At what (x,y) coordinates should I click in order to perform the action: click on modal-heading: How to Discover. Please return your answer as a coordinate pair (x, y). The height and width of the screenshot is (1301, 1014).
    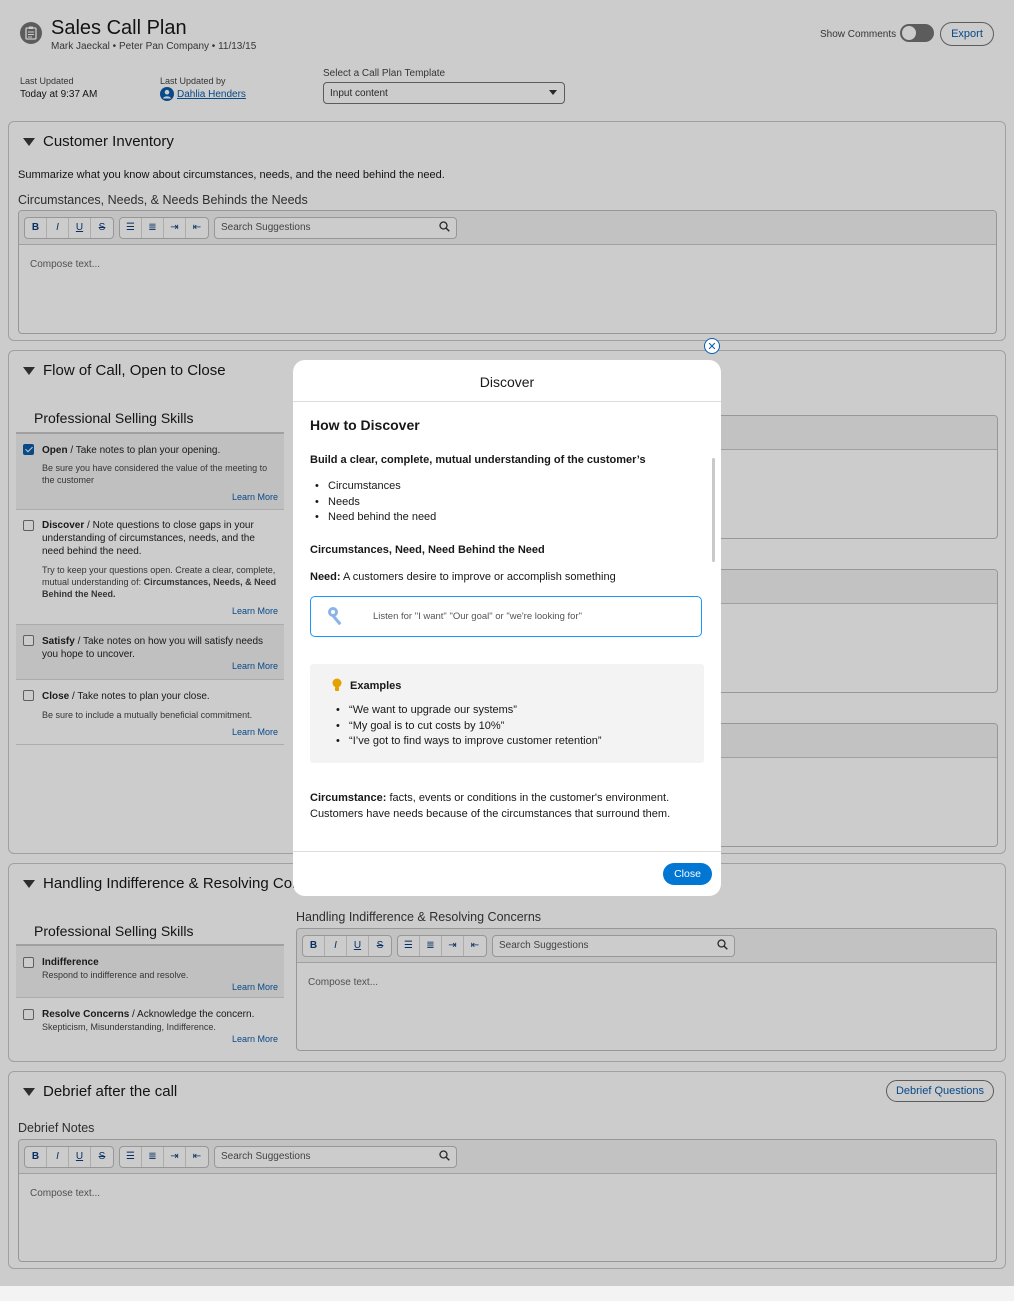
    Looking at the image, I should click on (365, 425).